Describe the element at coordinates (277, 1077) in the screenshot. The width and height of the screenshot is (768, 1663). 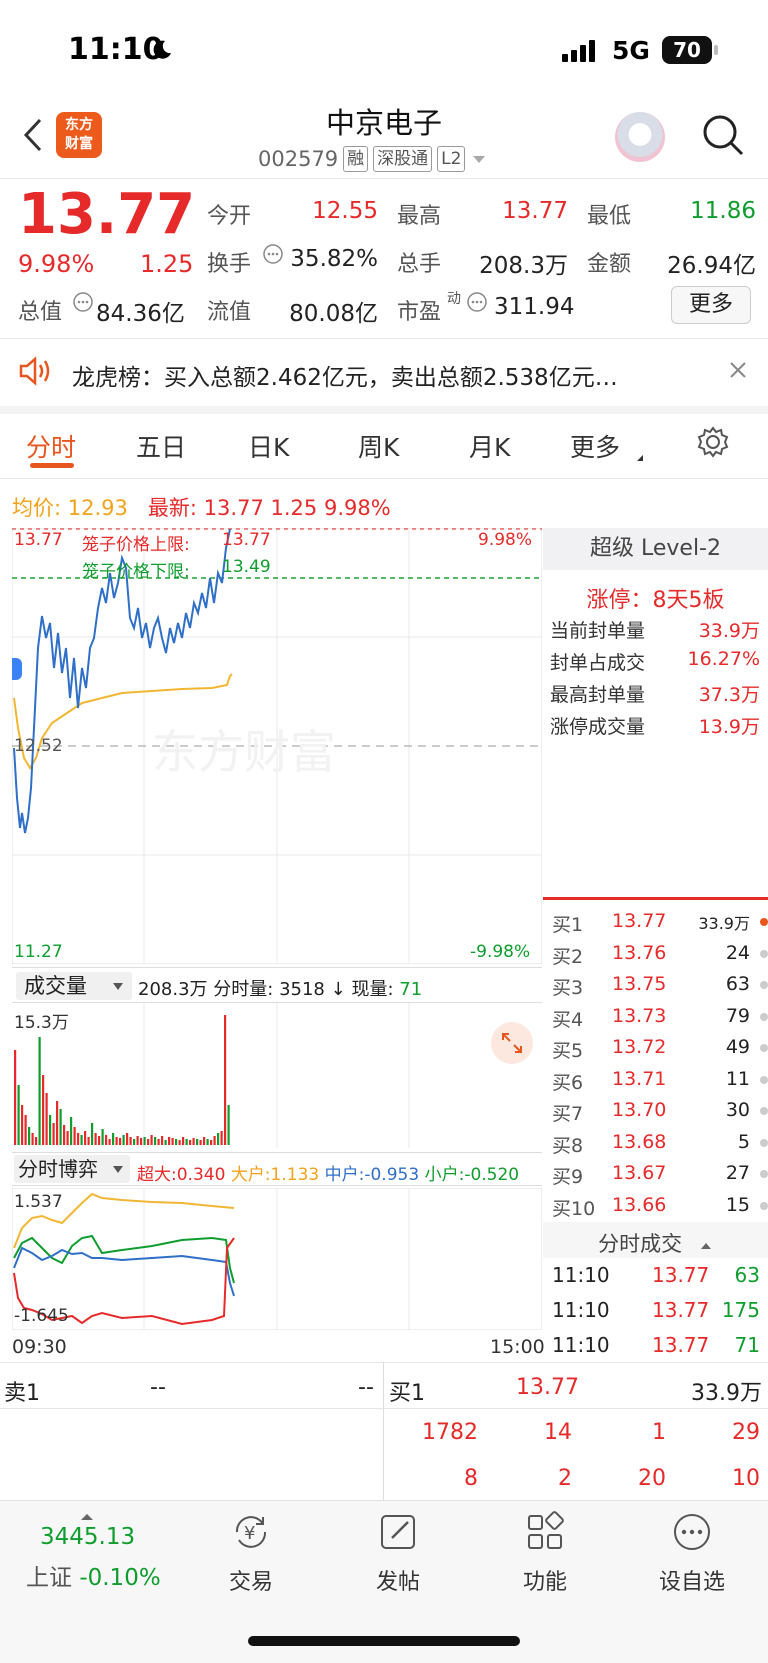
I see `volume-chart` at that location.